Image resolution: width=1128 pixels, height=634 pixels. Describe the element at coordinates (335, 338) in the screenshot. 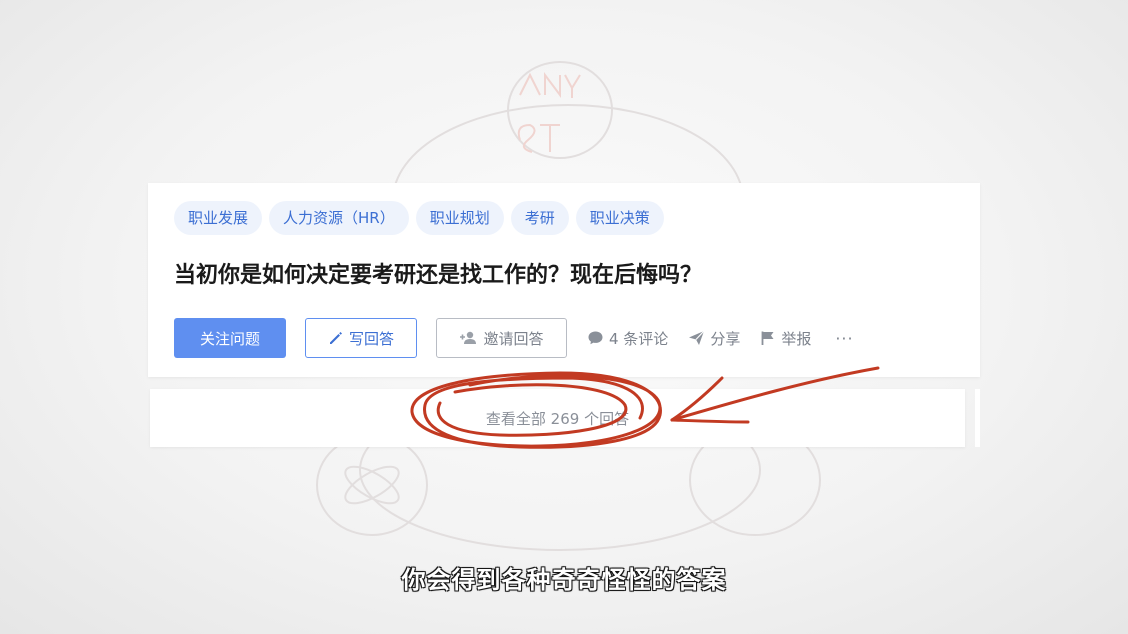

I see `pencil-icon` at that location.